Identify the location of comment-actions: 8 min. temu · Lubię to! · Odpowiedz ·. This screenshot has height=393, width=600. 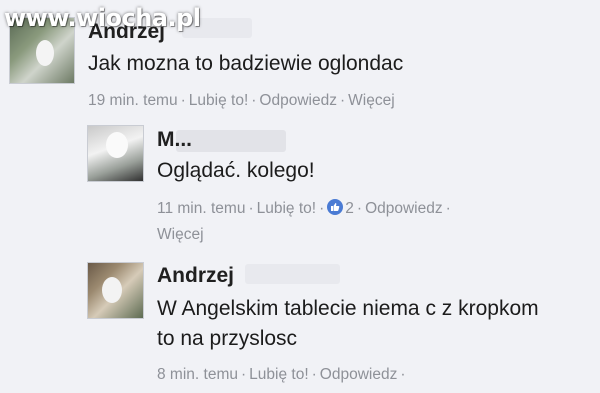
(281, 374).